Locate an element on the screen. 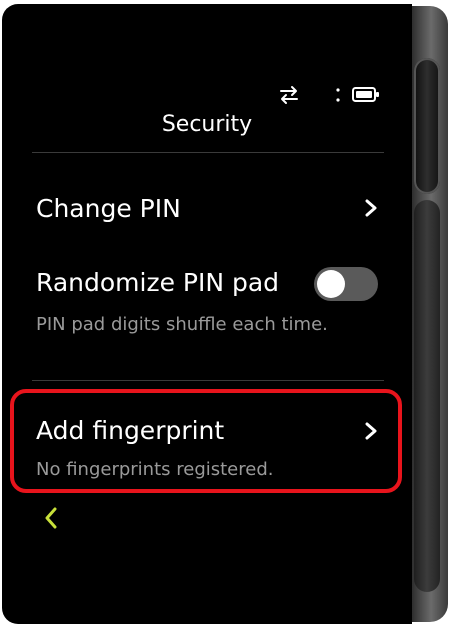 This screenshot has height=630, width=450. chevron-right-icon is located at coordinates (371, 208).